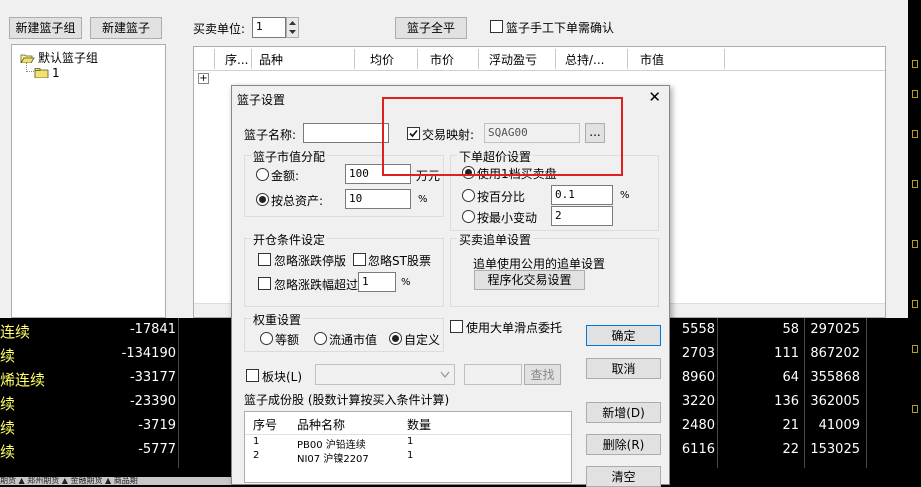  What do you see at coordinates (269, 27) in the screenshot?
I see `trade-unit-input: 1` at bounding box center [269, 27].